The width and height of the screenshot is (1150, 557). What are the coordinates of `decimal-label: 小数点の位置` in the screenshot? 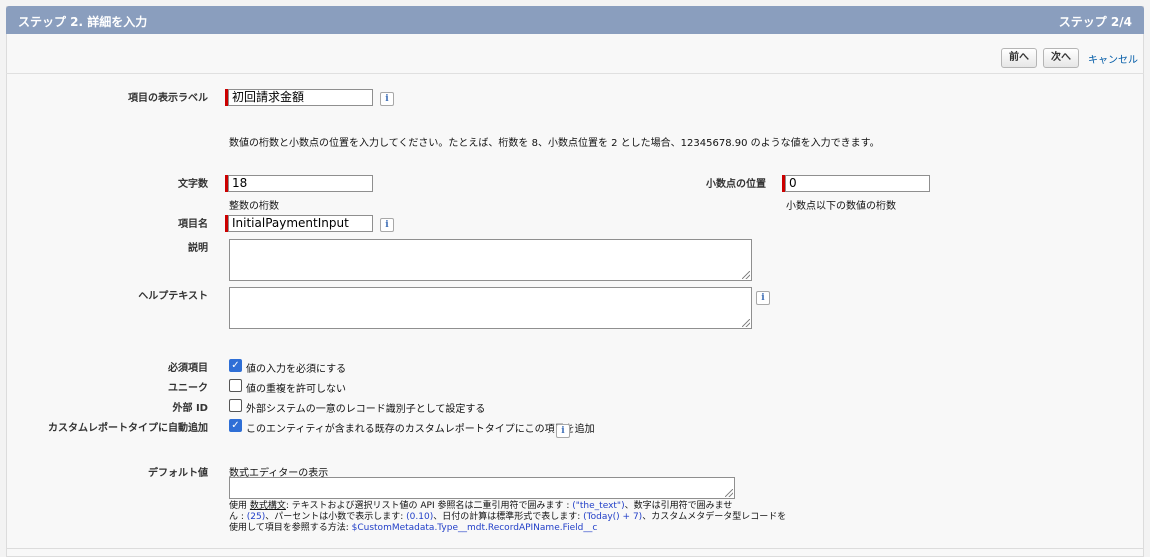 It's located at (736, 184).